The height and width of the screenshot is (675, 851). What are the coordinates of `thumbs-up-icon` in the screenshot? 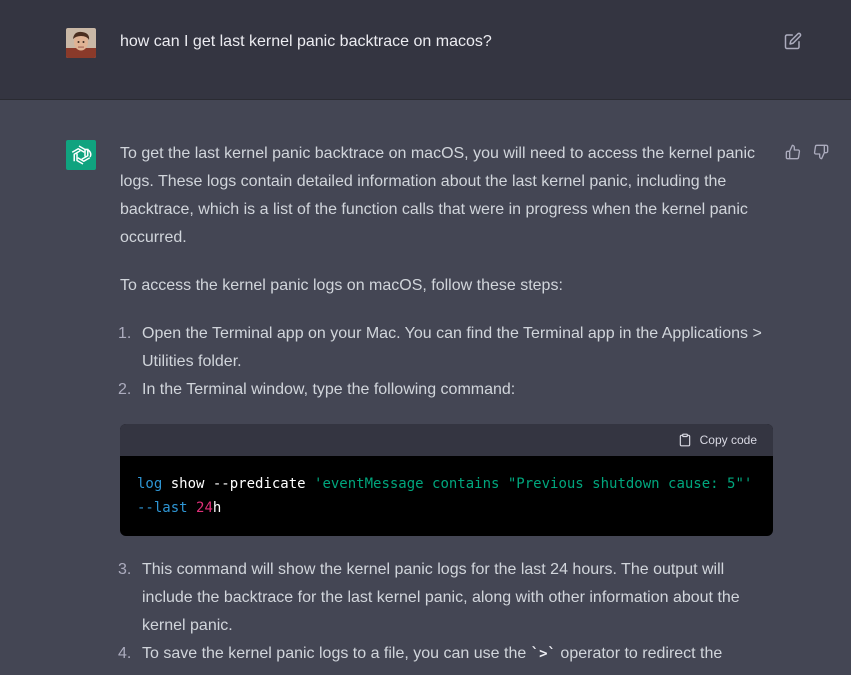 It's located at (794, 153).